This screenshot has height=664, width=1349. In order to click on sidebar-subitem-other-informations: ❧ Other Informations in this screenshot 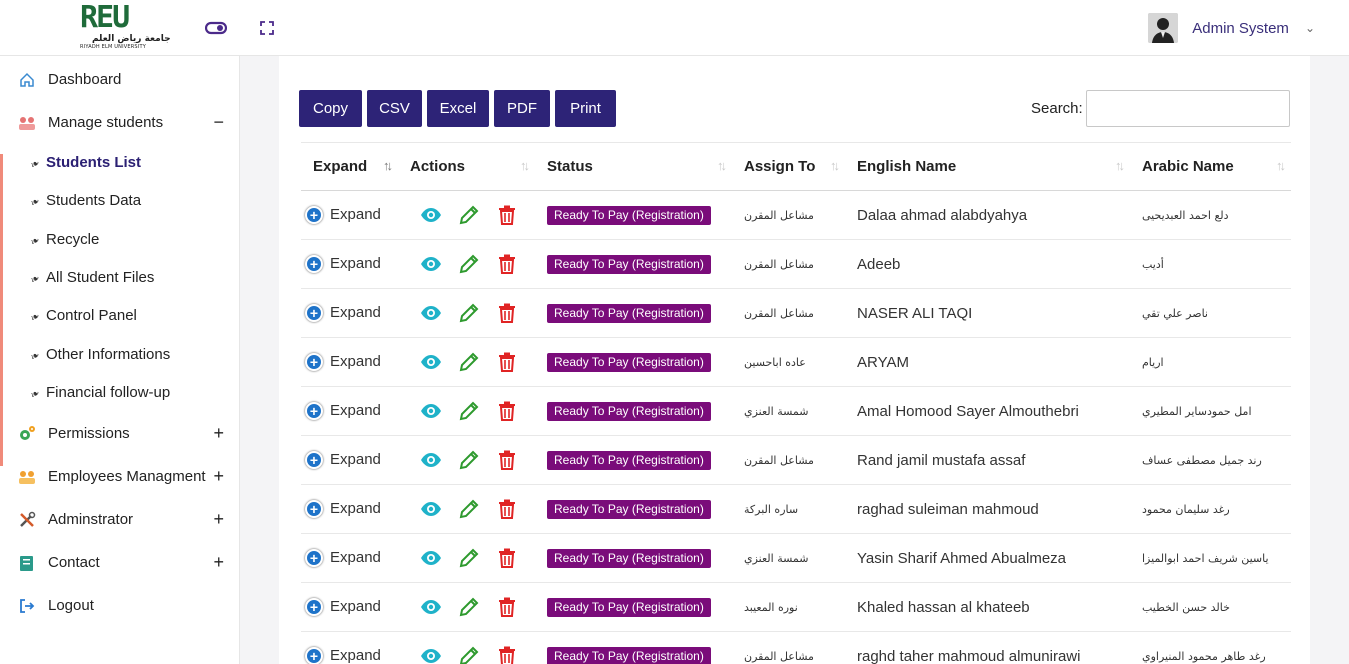, I will do `click(99, 354)`.